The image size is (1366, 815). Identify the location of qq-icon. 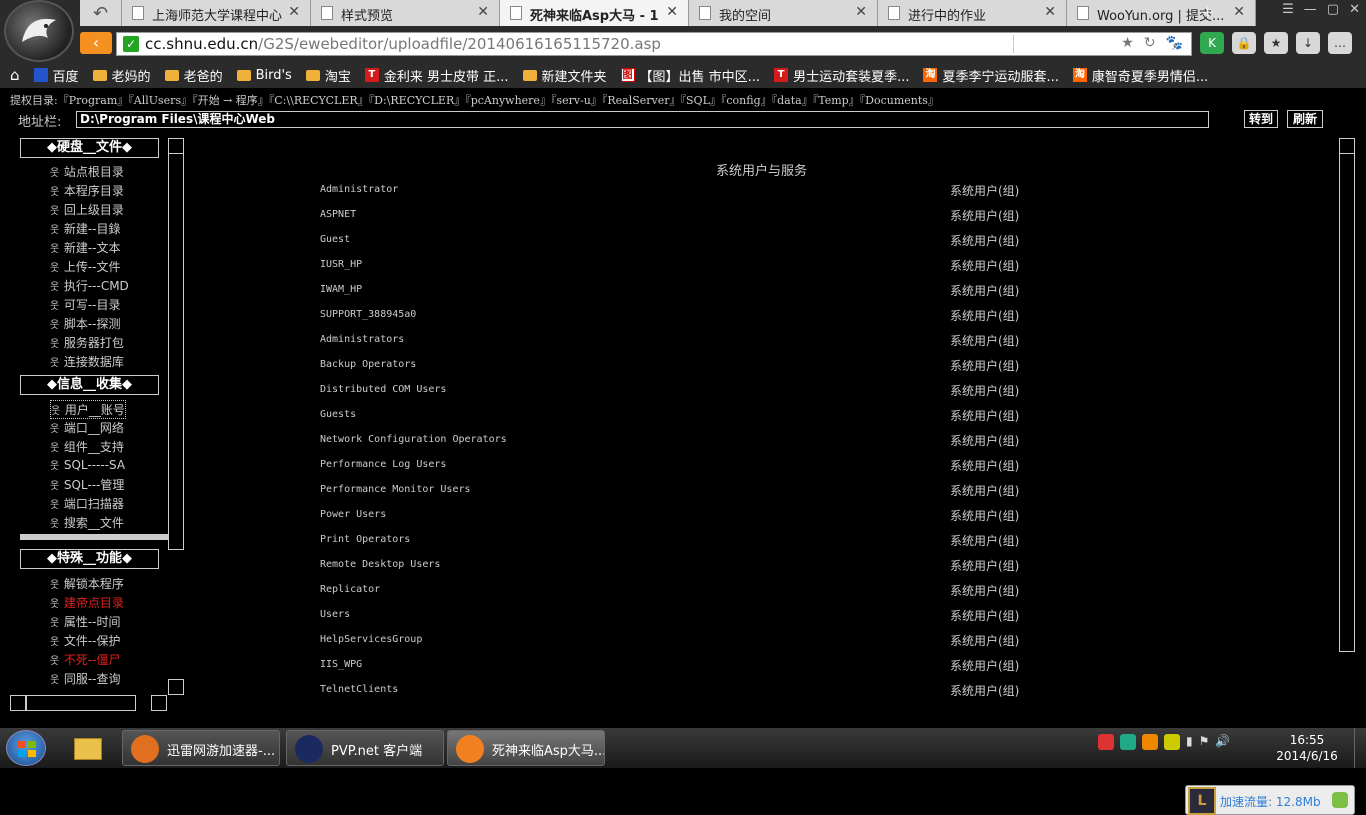
(1172, 742).